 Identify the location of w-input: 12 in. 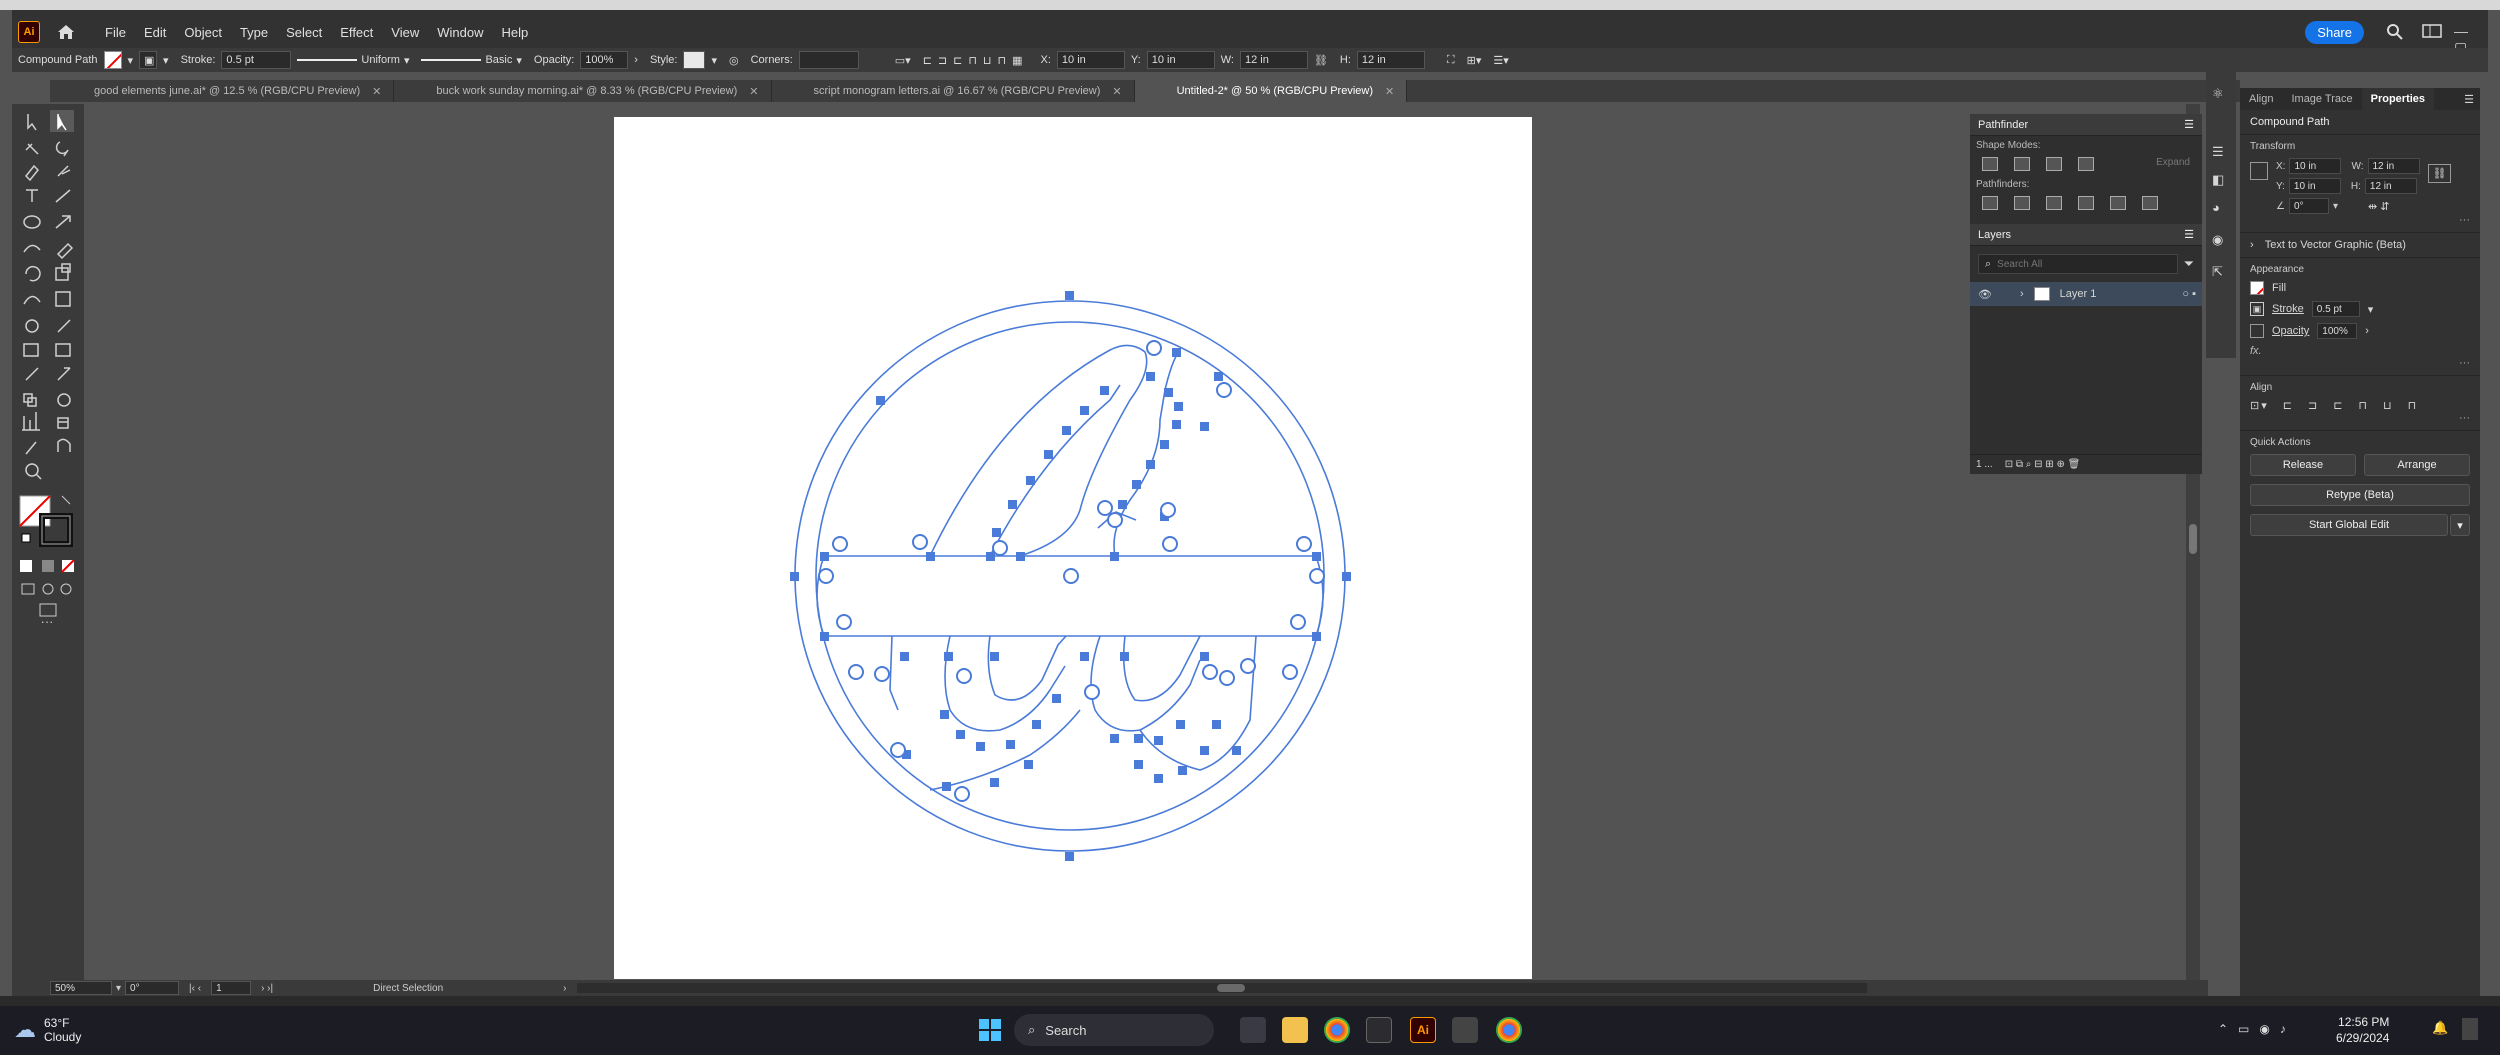
(1273, 60).